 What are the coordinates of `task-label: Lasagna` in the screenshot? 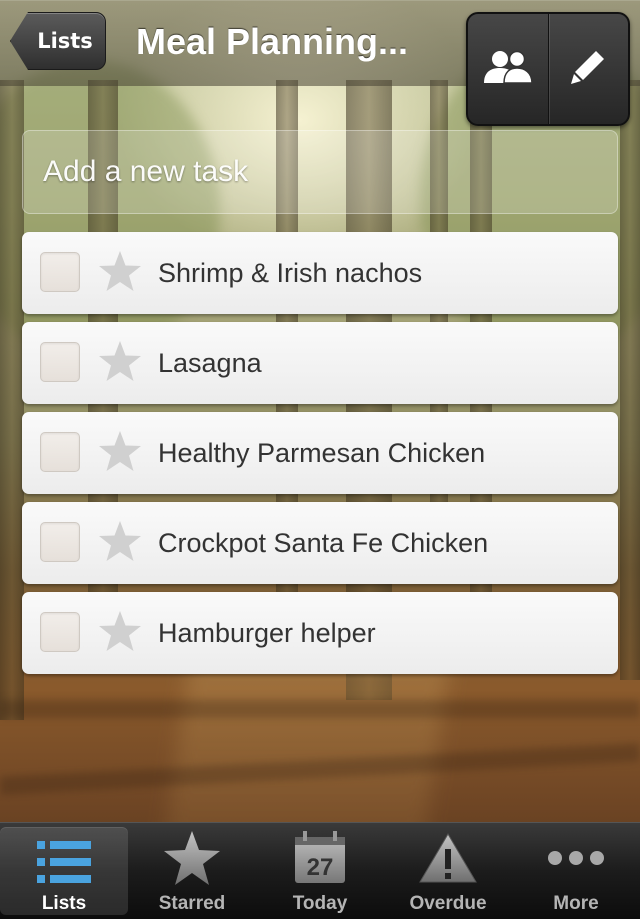 It's located at (210, 363).